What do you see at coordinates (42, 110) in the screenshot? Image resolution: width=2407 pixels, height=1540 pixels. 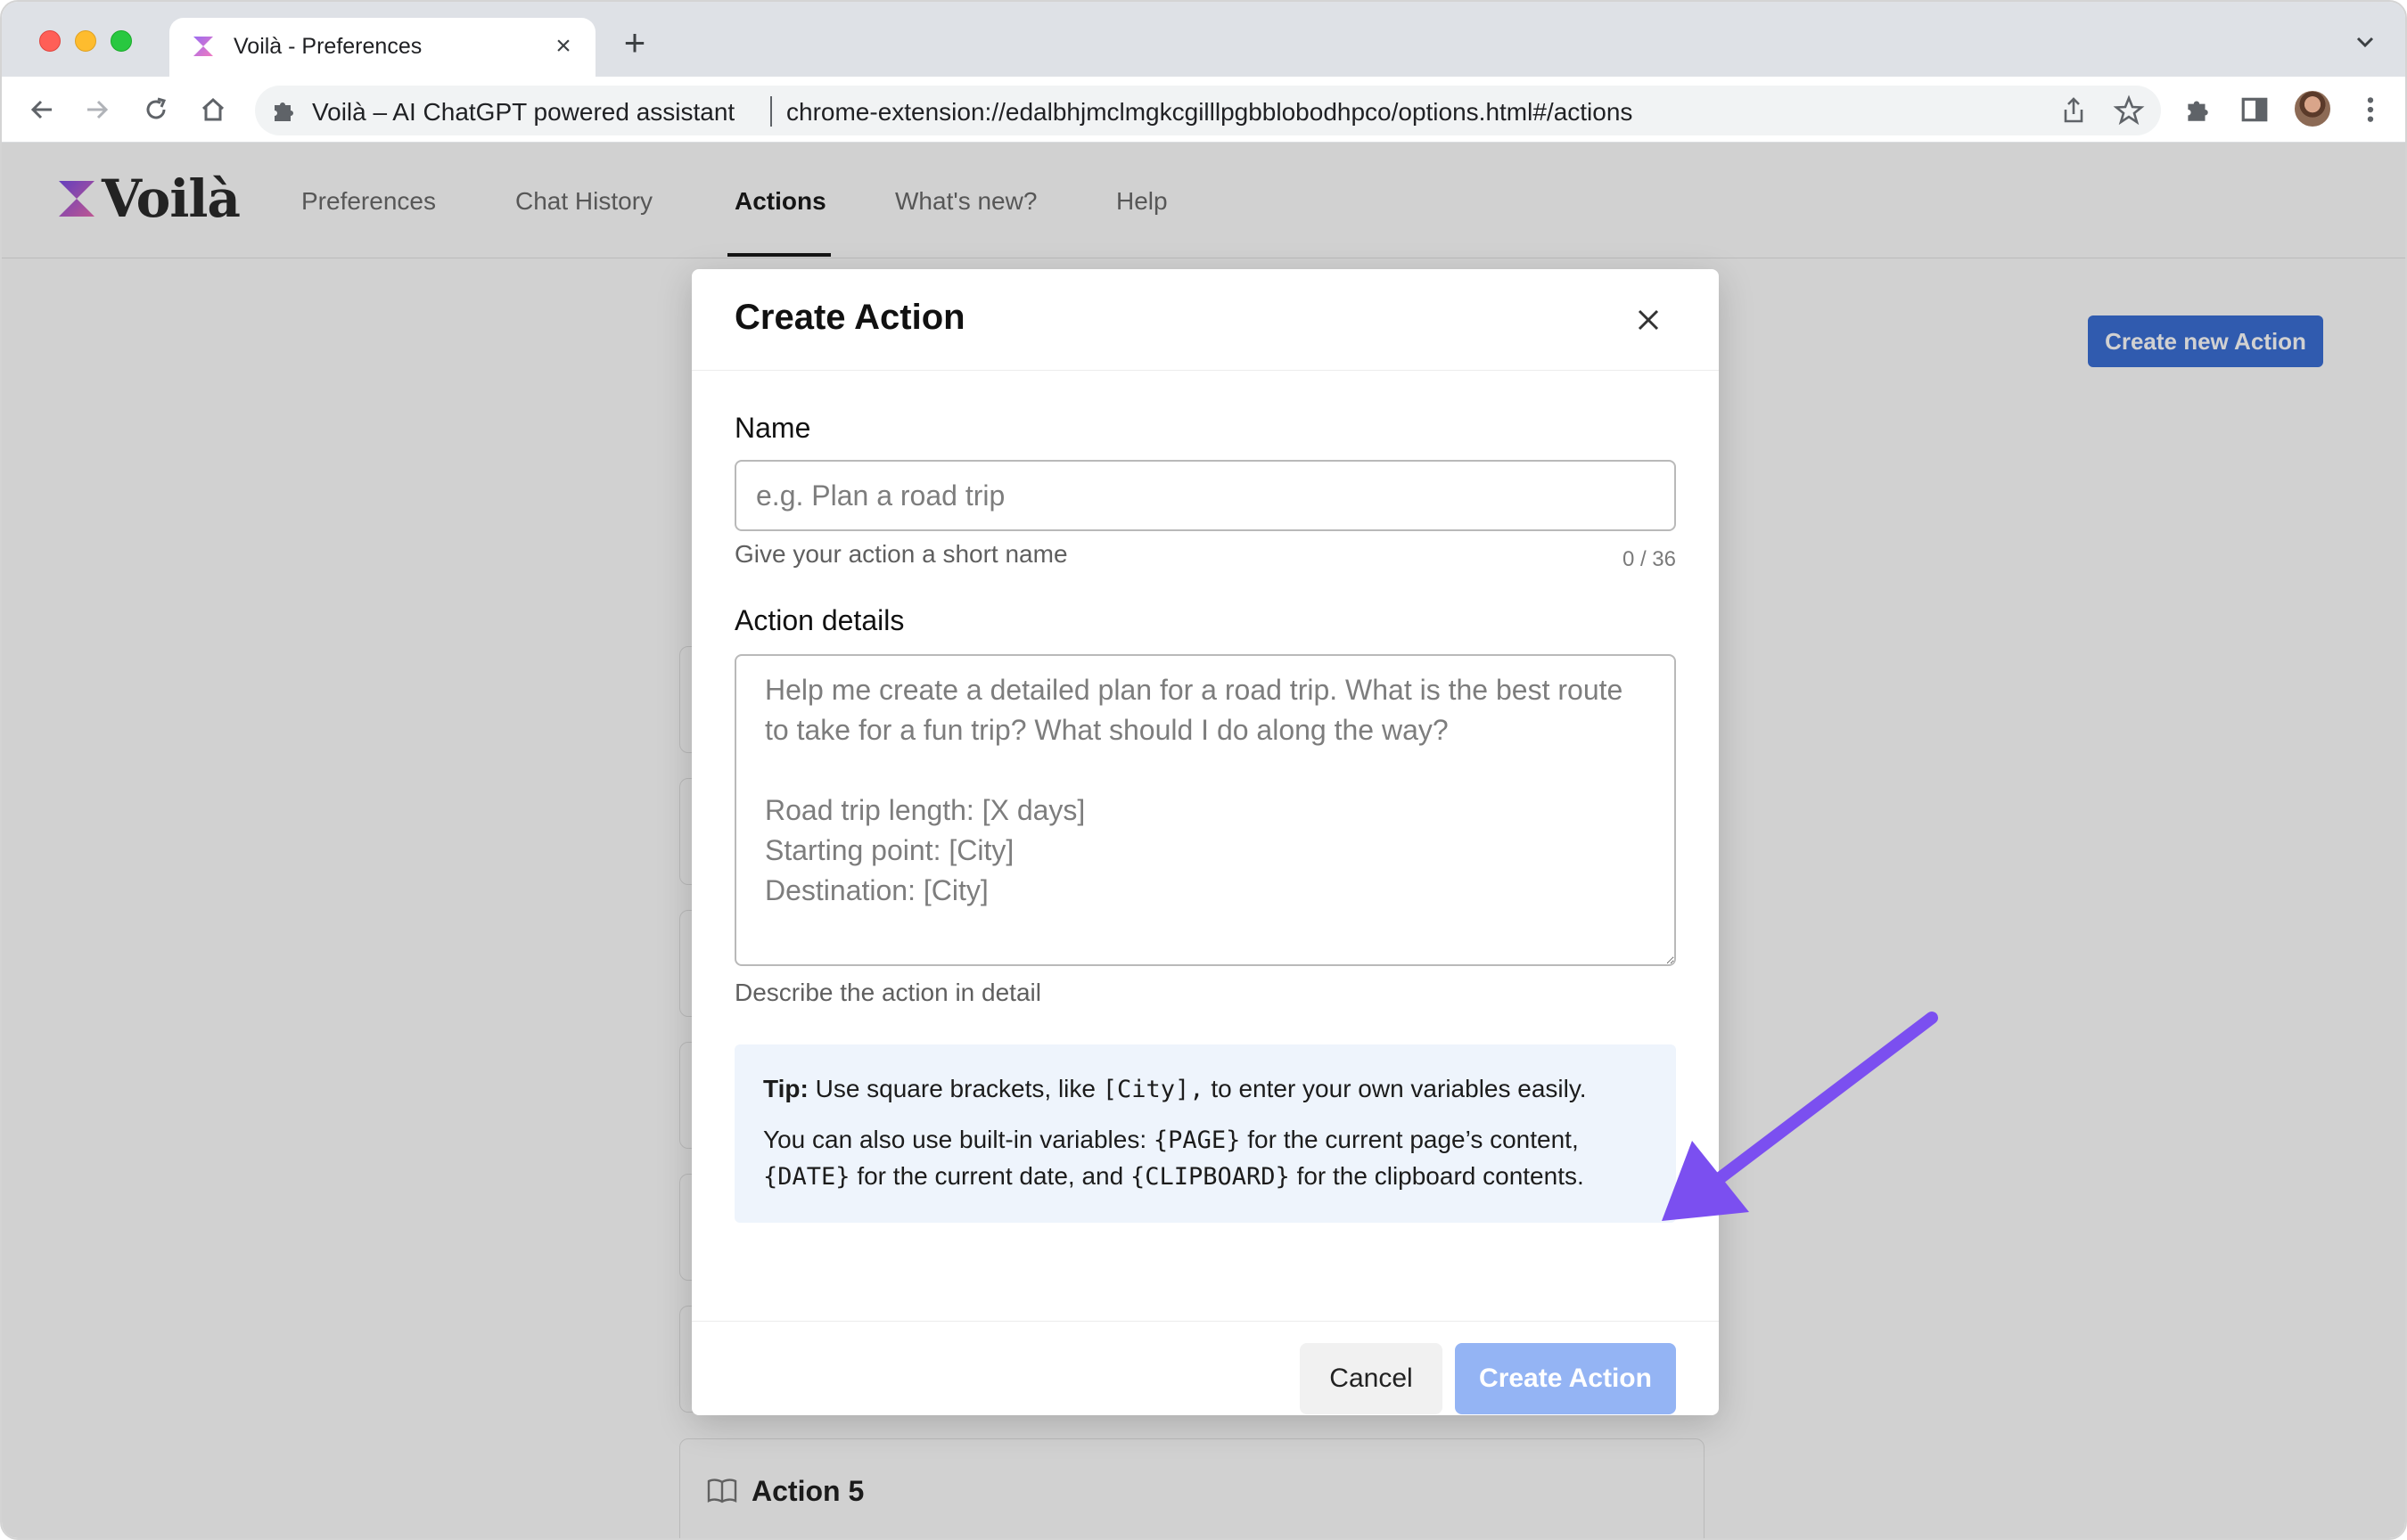 I see `back-icon` at bounding box center [42, 110].